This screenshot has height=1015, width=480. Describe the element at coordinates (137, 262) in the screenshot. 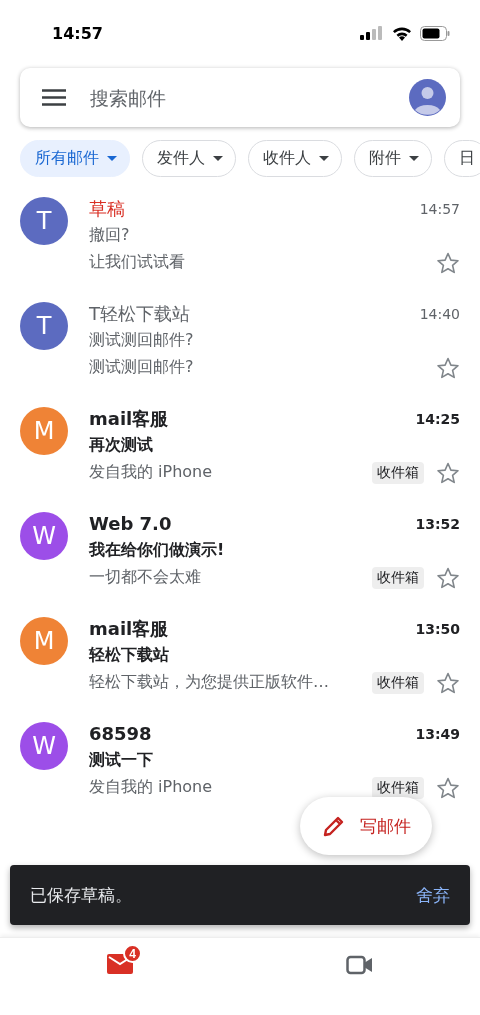

I see `email-snippet: 让我们试试看` at that location.